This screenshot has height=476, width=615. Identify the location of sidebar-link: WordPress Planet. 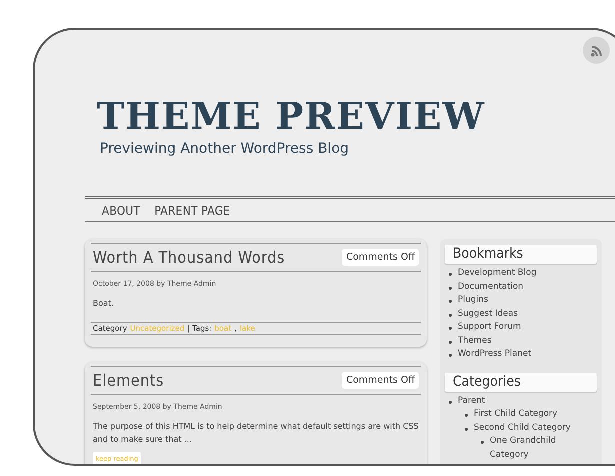
(495, 355).